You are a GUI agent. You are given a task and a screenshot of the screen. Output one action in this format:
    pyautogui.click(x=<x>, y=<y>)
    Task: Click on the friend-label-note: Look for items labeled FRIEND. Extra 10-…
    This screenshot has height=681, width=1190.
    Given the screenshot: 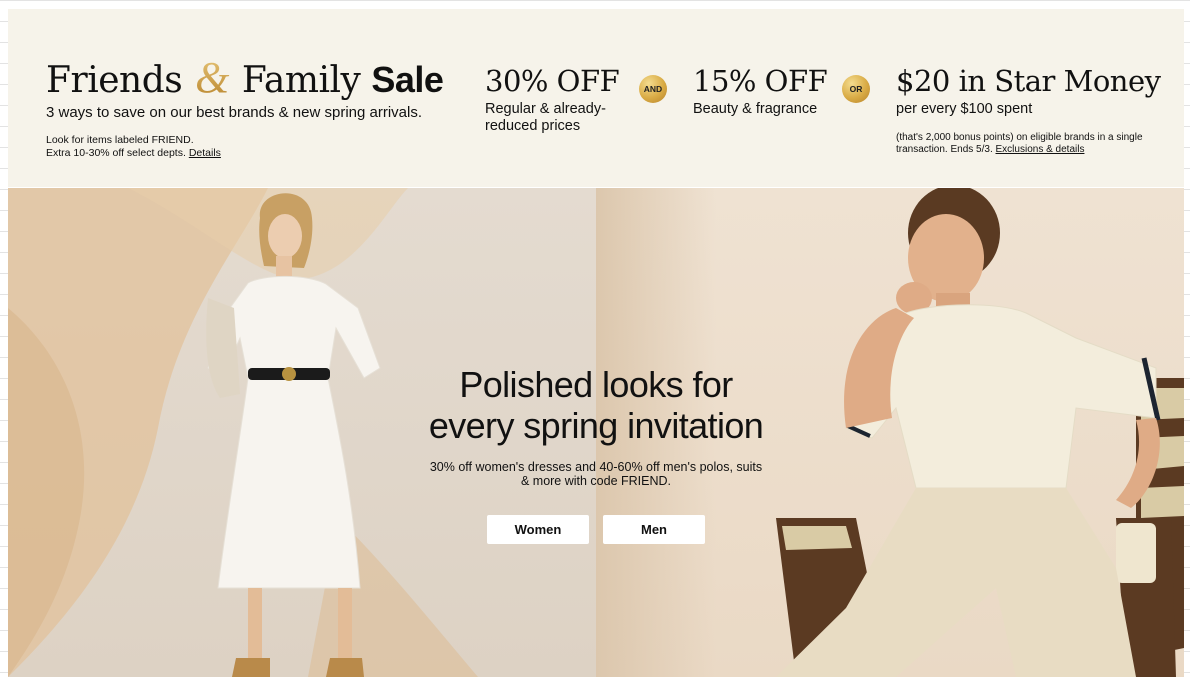 What is the action you would take?
    pyautogui.click(x=133, y=147)
    